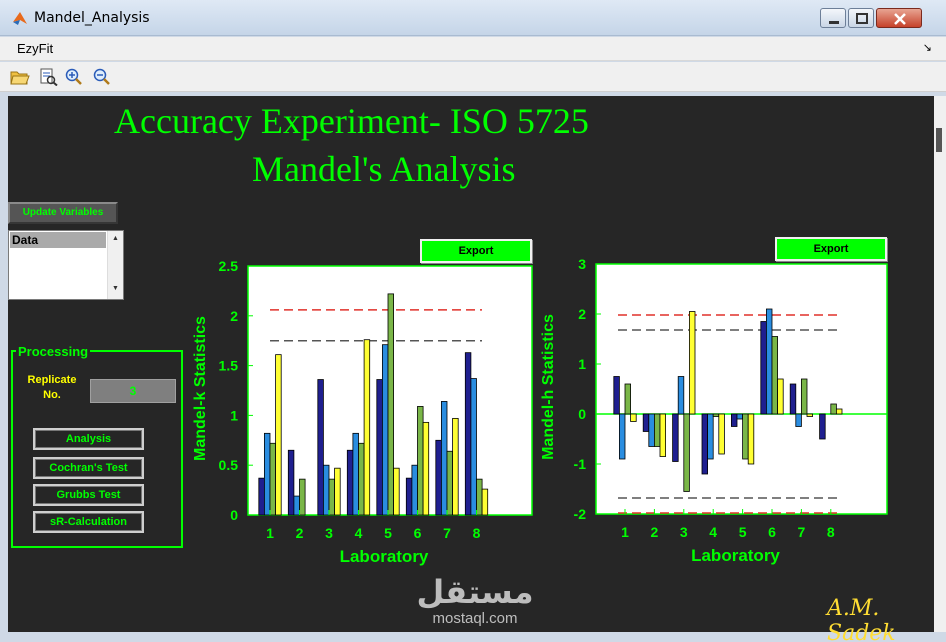  Describe the element at coordinates (804, 396) in the screenshot. I see `h-bar-s3-lab7` at that location.